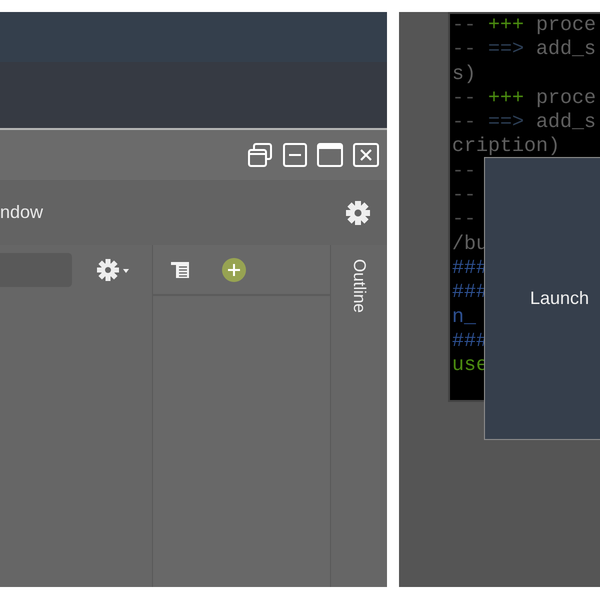  Describe the element at coordinates (330, 155) in the screenshot. I see `maximize-icon` at that location.